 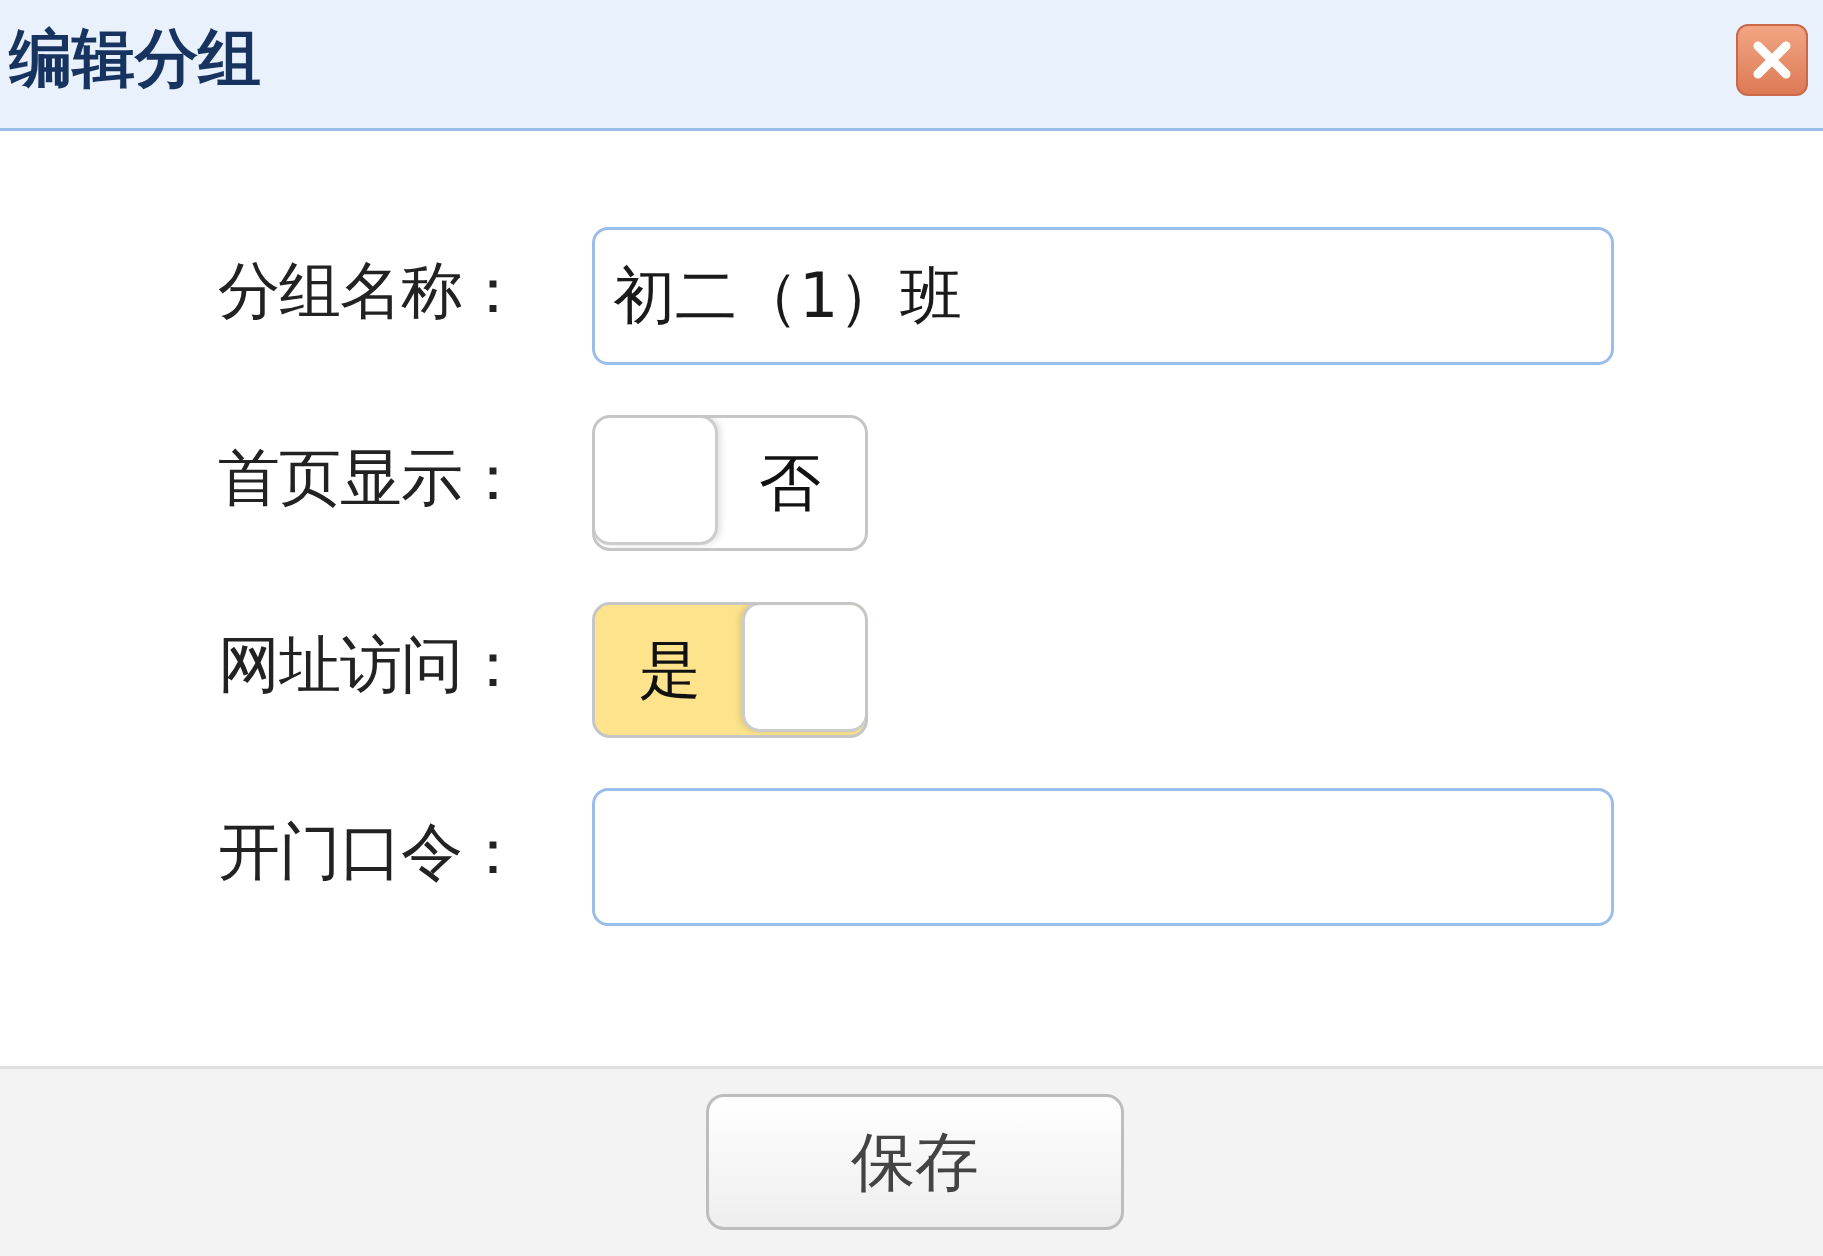 What do you see at coordinates (730, 670) in the screenshot?
I see `toggle-switch: 是` at bounding box center [730, 670].